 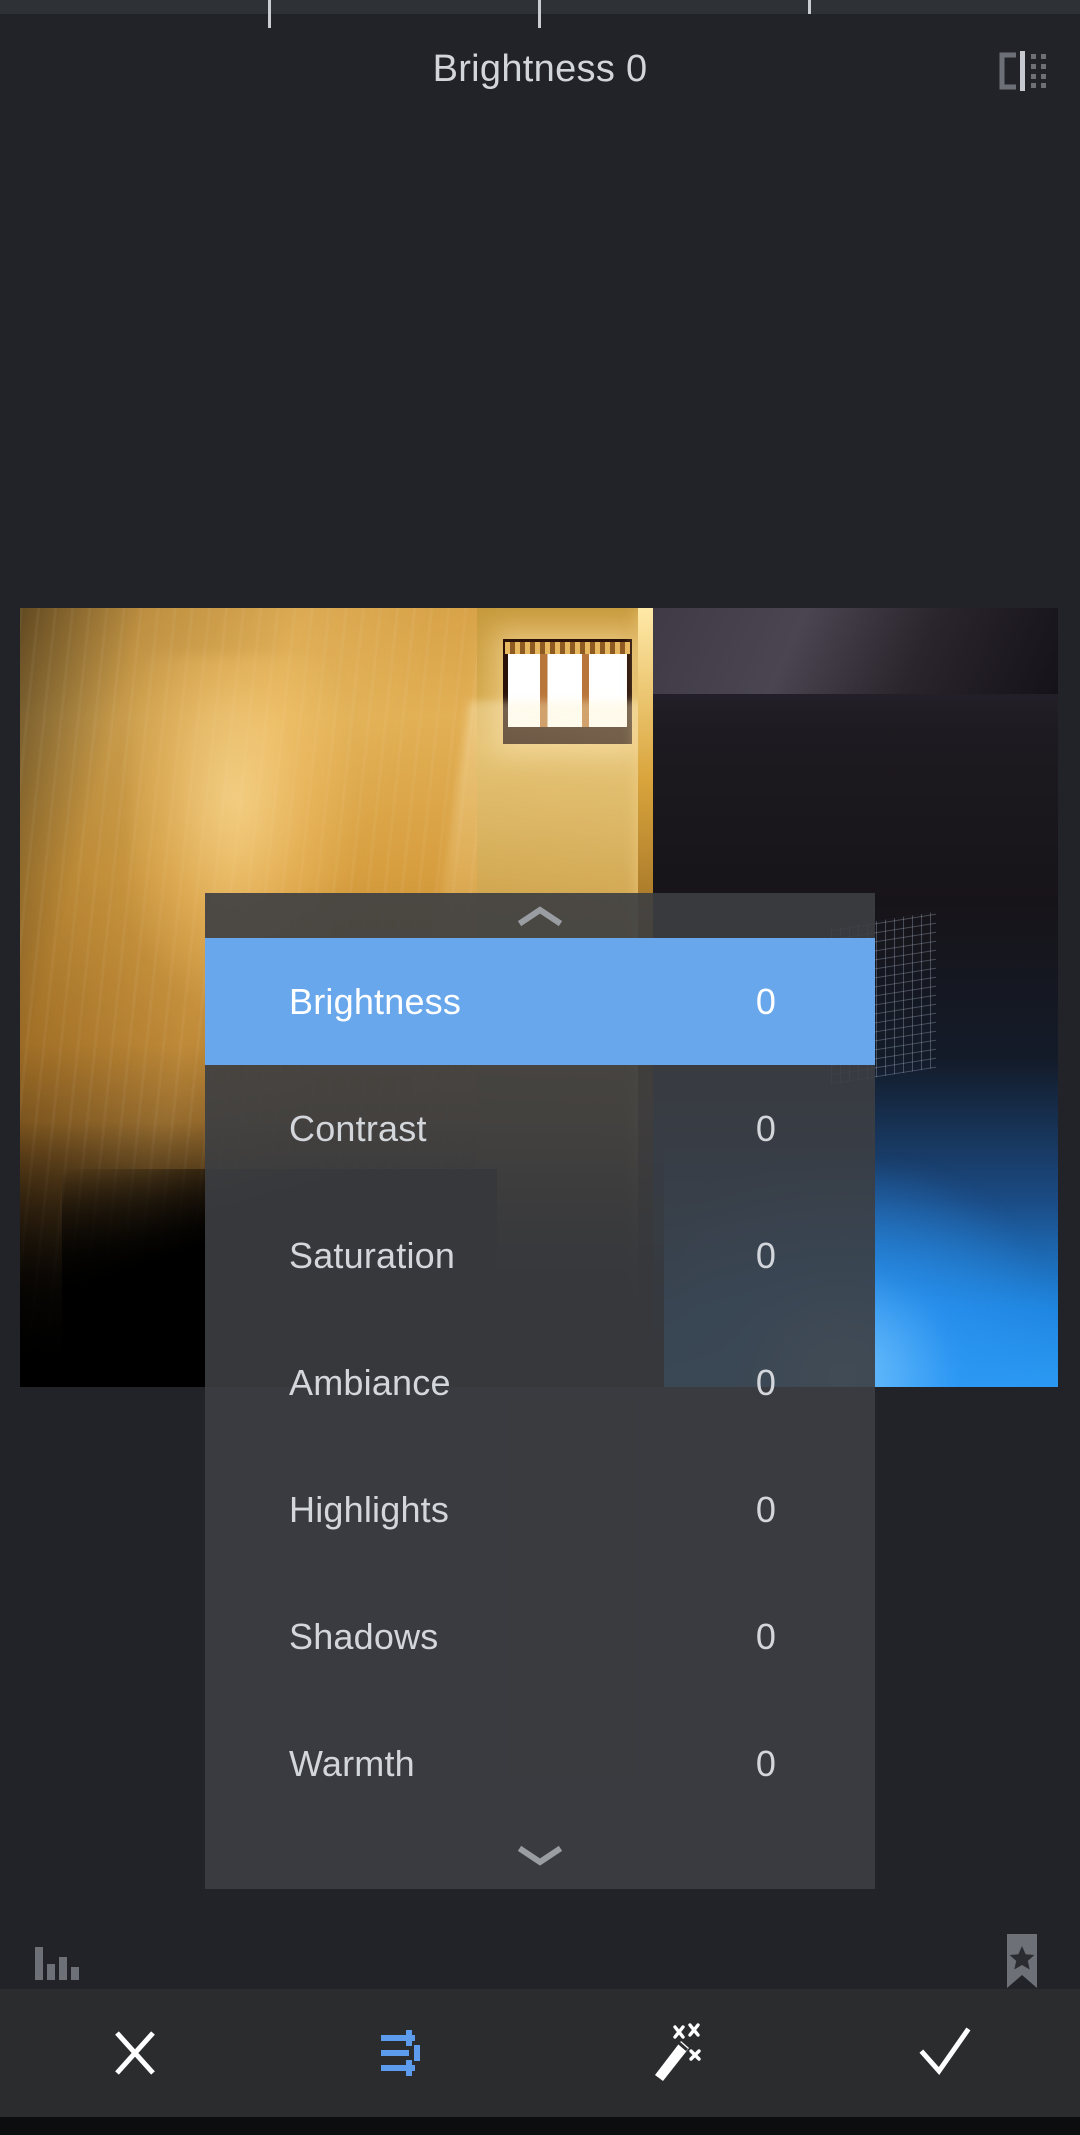 I want to click on apply-button, so click(x=945, y=2053).